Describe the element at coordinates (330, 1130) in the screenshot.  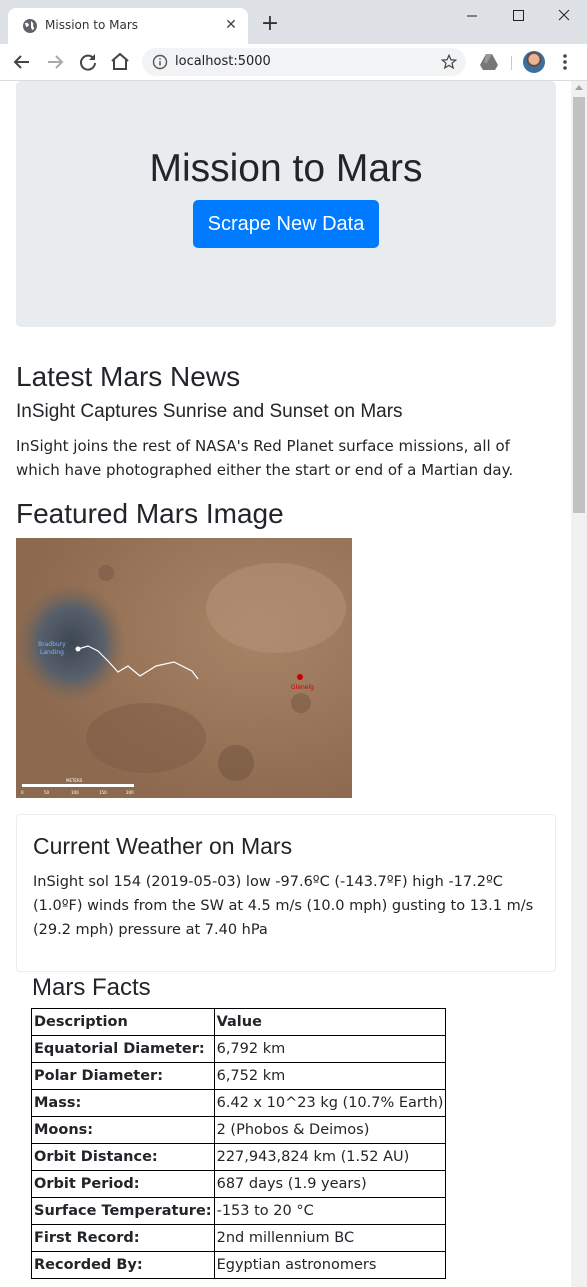
I see `table-cell-value: 2 (Phobos & Deimos)` at that location.